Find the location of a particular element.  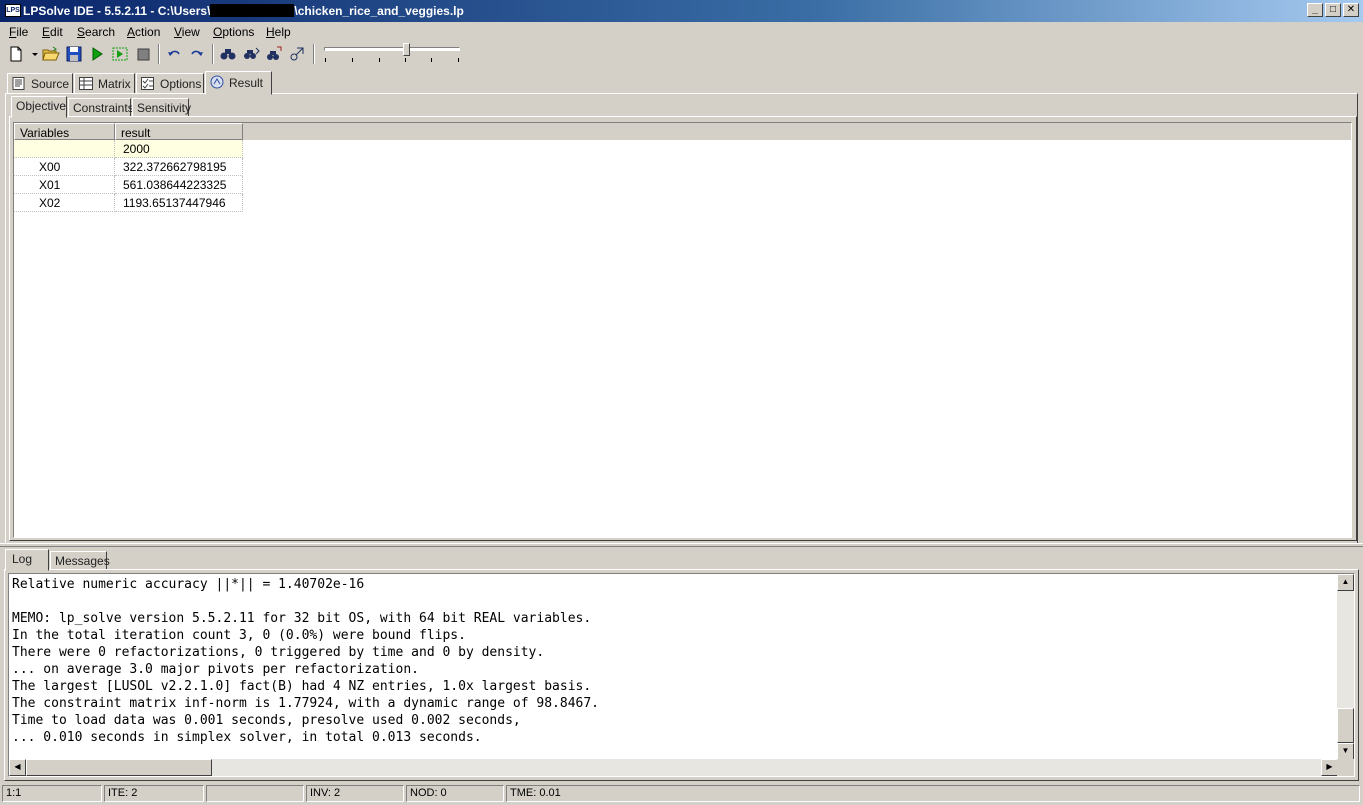

table-row: X00 322.372662798195 is located at coordinates (128, 167).